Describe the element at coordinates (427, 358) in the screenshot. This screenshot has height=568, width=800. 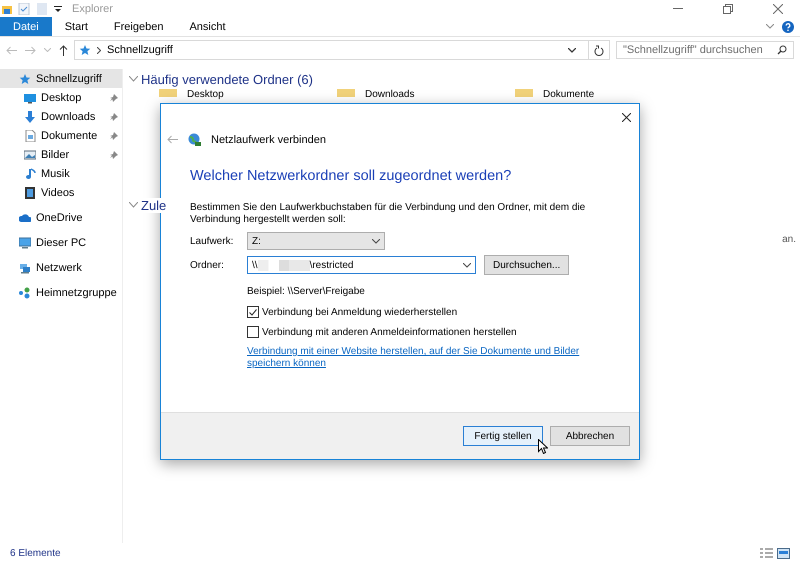
I see `website-link: Verbindung mit einer Website herstellen, auf der Sie Dokumente und Bilder speichern können` at that location.